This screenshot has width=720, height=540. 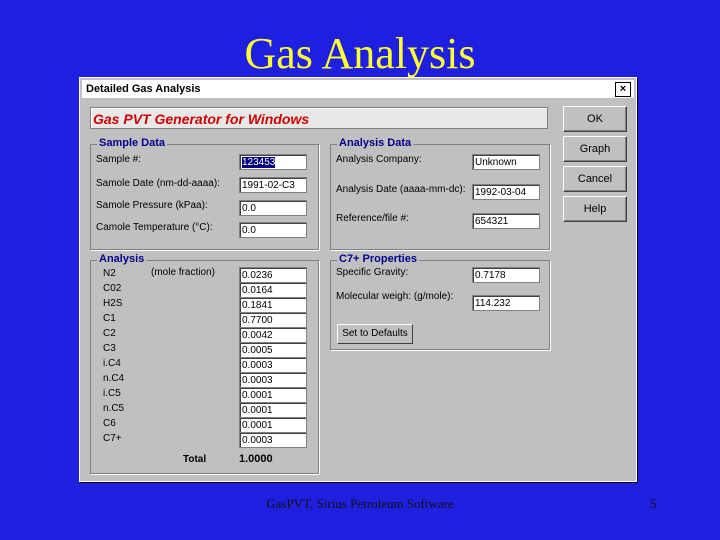 What do you see at coordinates (273, 335) in the screenshot?
I see `component-value-input: 0.0042` at bounding box center [273, 335].